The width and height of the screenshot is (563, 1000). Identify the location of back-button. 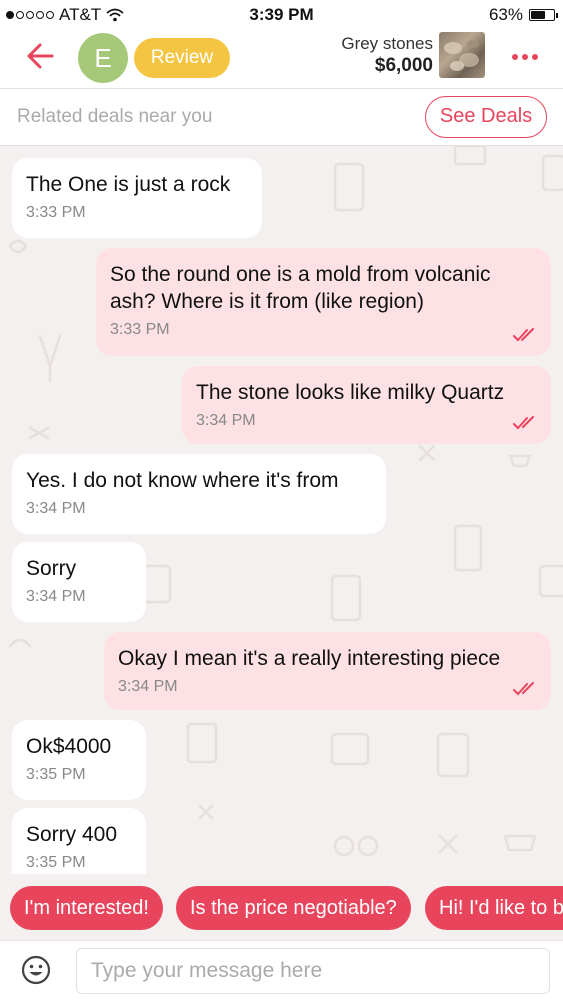
(42, 56).